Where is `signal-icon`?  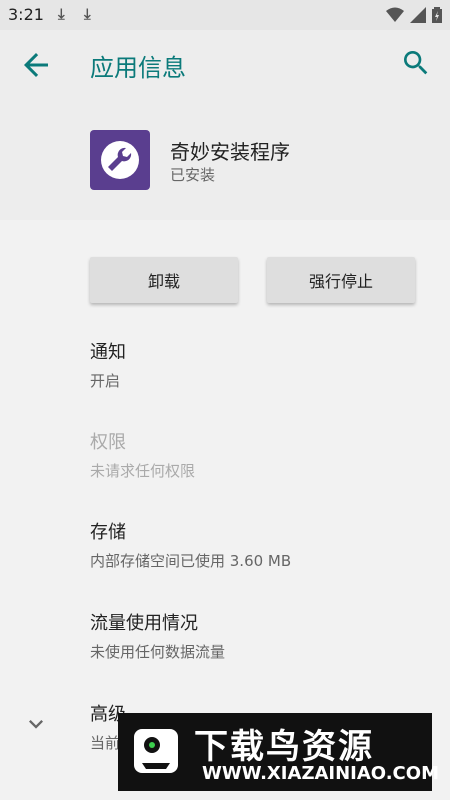 signal-icon is located at coordinates (418, 15).